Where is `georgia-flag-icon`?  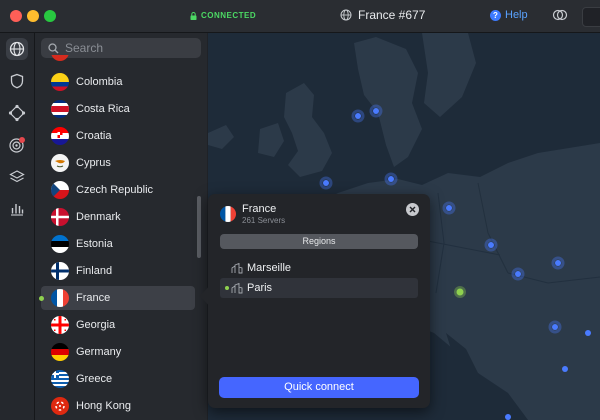 georgia-flag-icon is located at coordinates (60, 325).